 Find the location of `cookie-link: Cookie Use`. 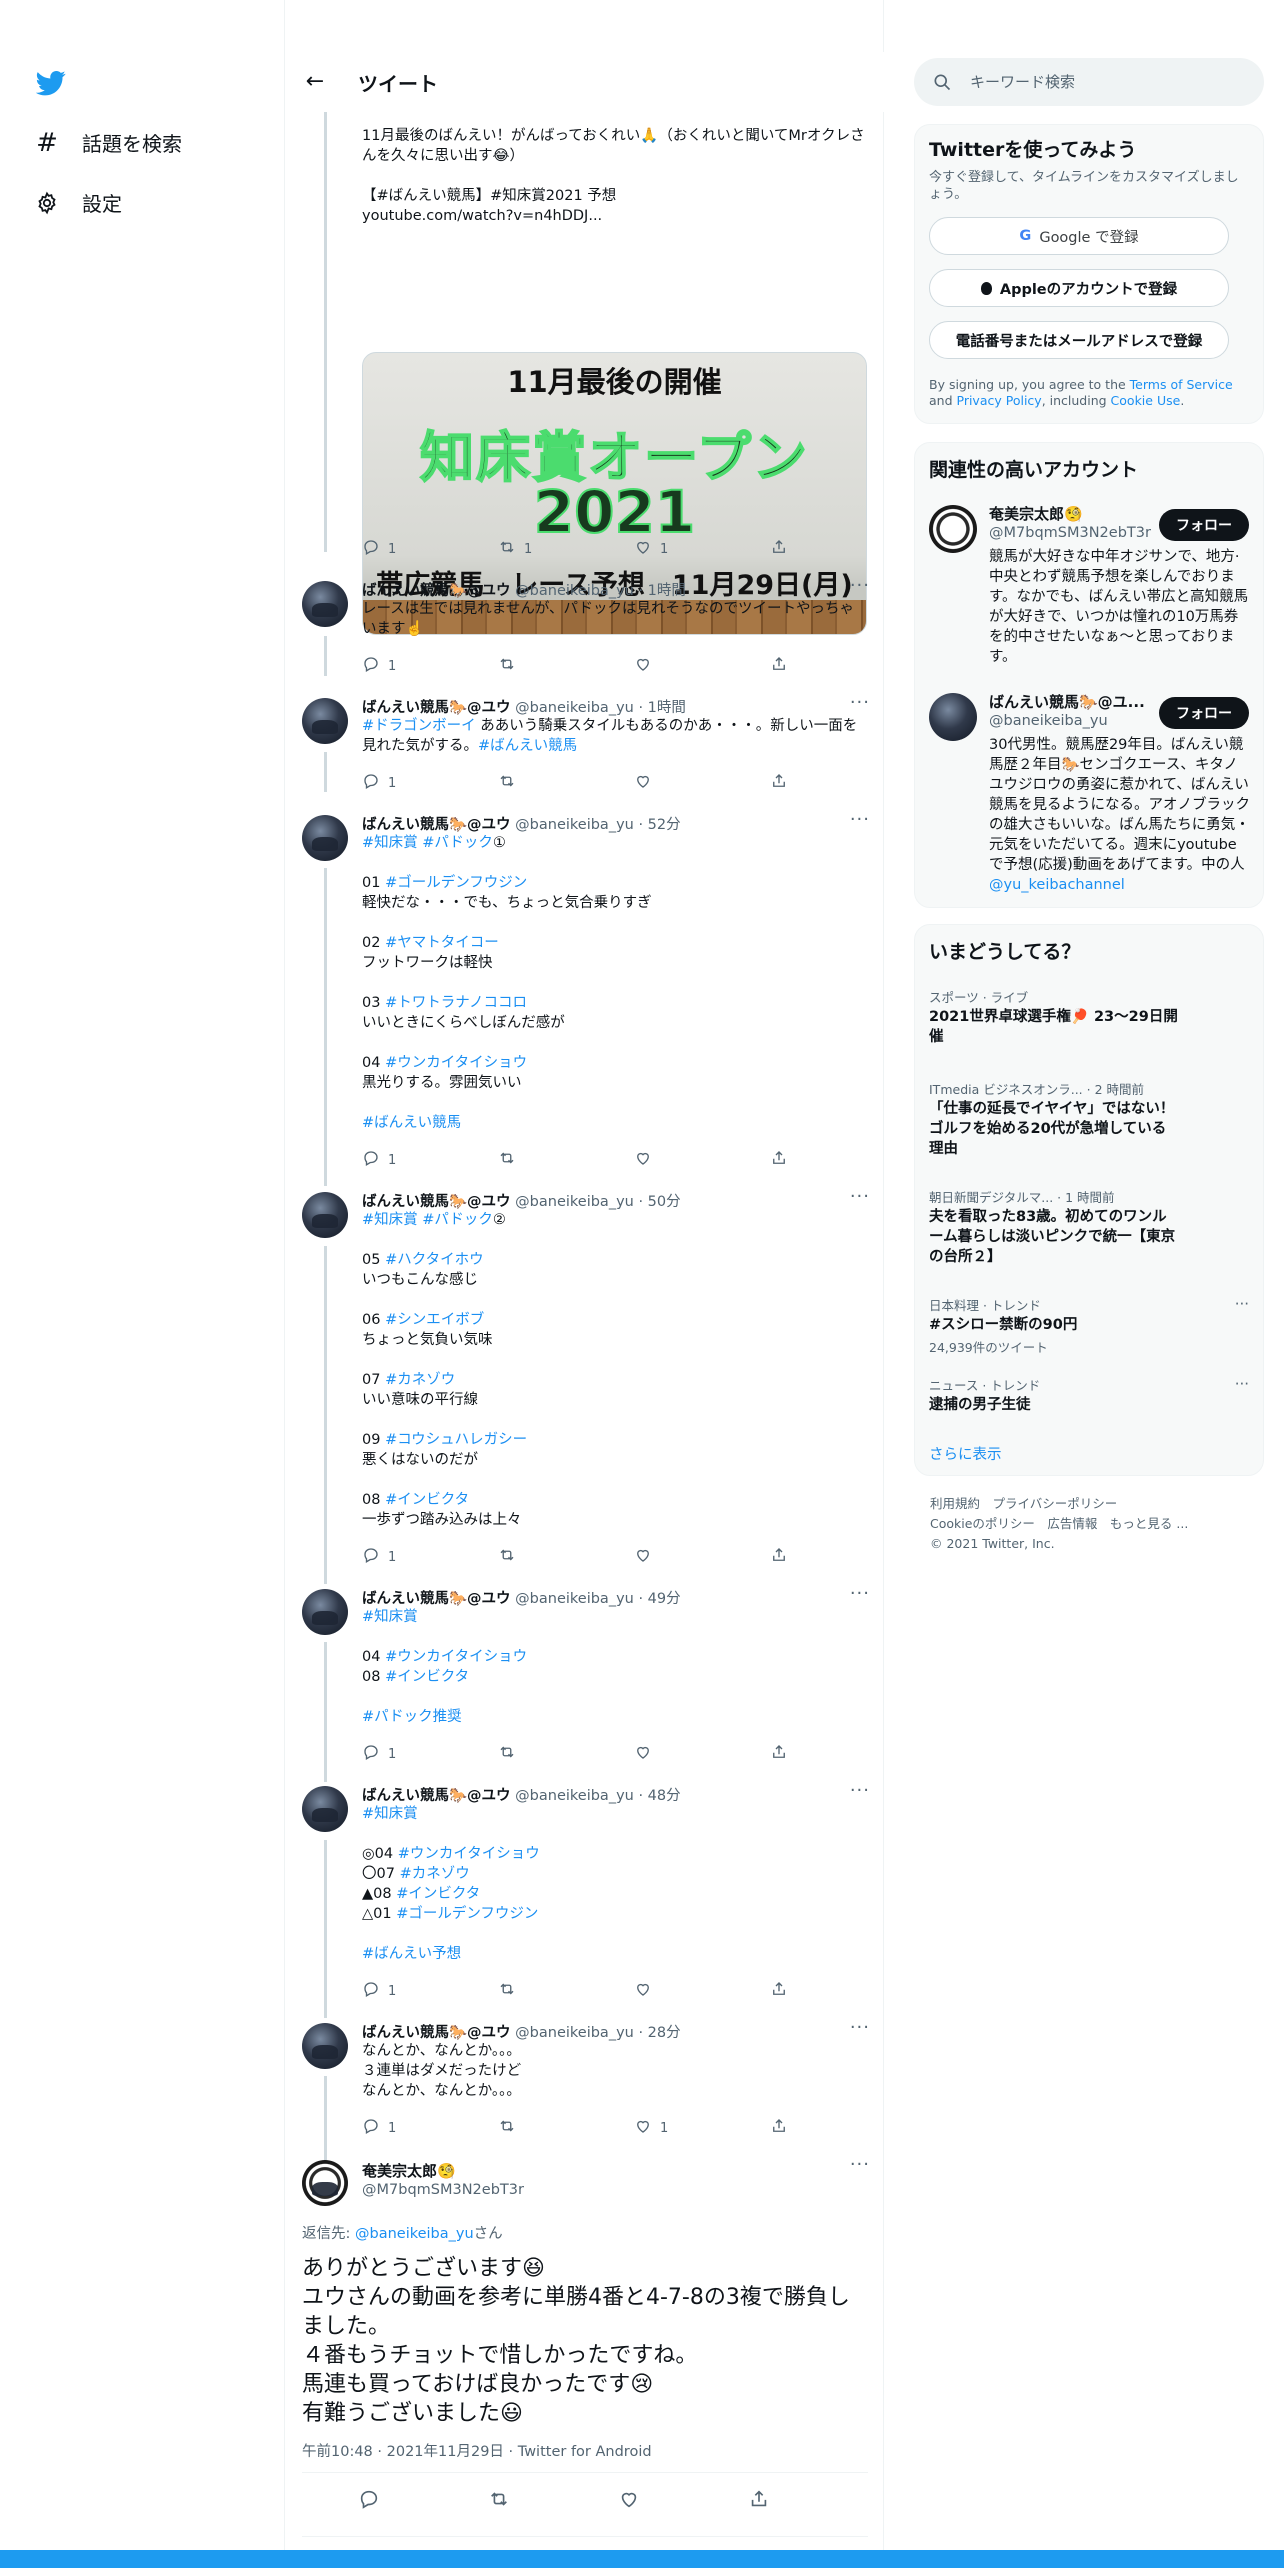

cookie-link: Cookie Use is located at coordinates (1146, 400).